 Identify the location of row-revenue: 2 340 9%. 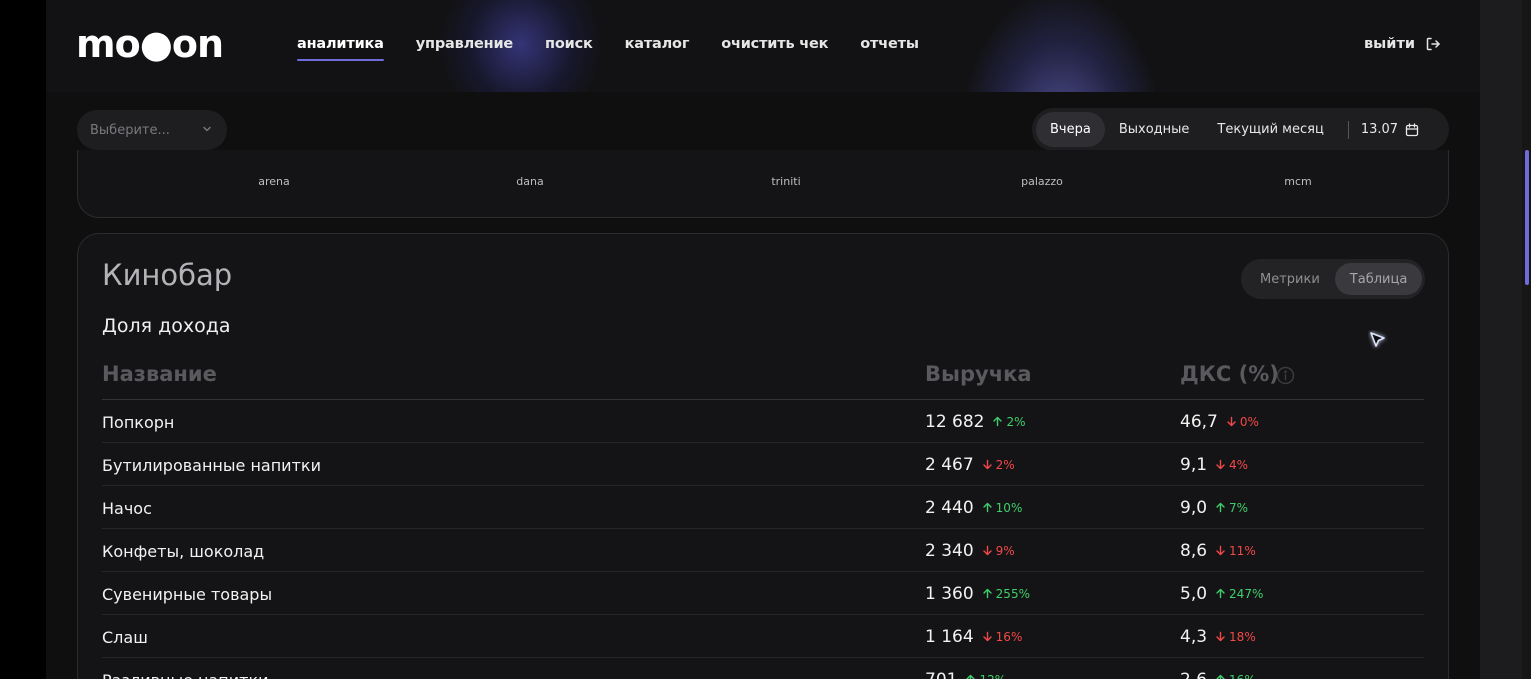
(970, 551).